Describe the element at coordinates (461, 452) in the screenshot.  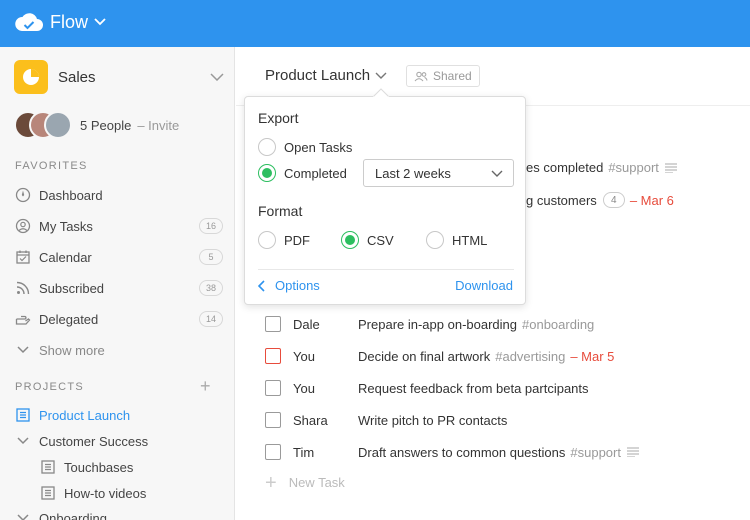
I see `task-title: Draft answers to common questions` at that location.